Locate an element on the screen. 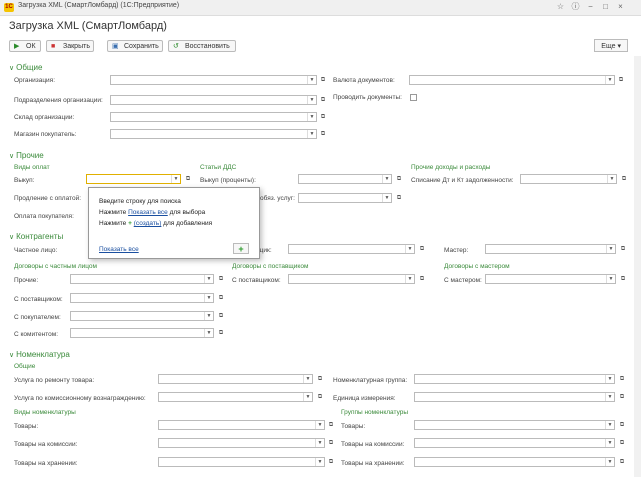 The height and width of the screenshot is (477, 641). save-button: ▣ Сохранить is located at coordinates (135, 46).